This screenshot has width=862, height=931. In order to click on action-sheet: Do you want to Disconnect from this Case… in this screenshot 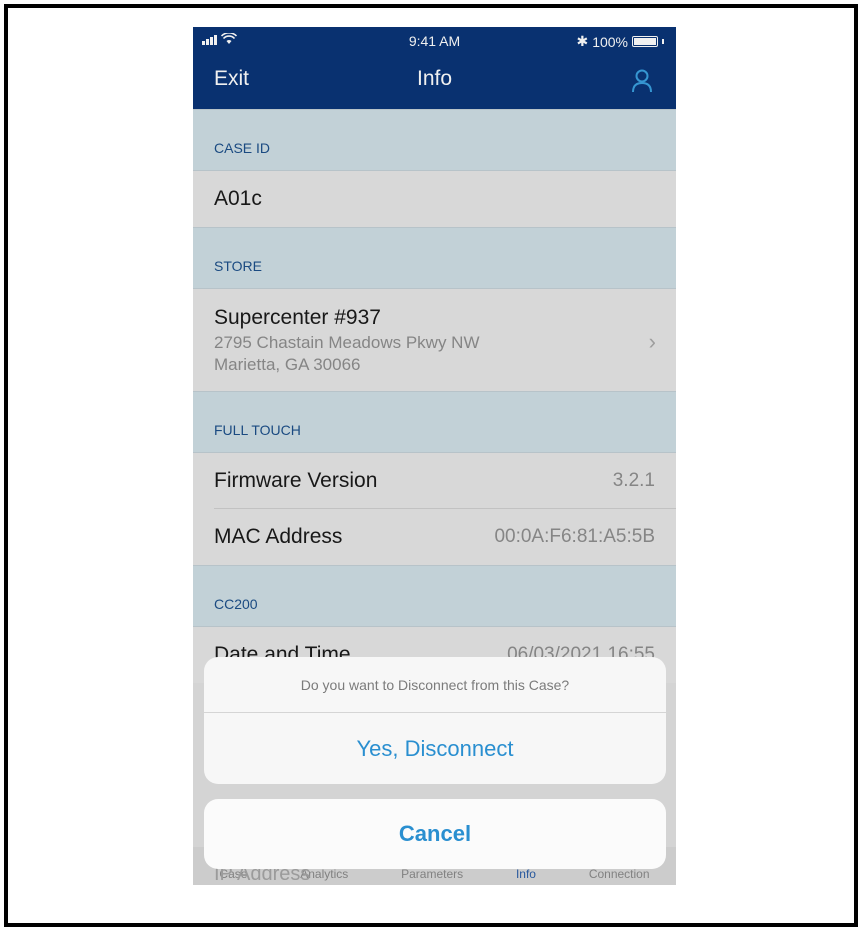, I will do `click(435, 720)`.